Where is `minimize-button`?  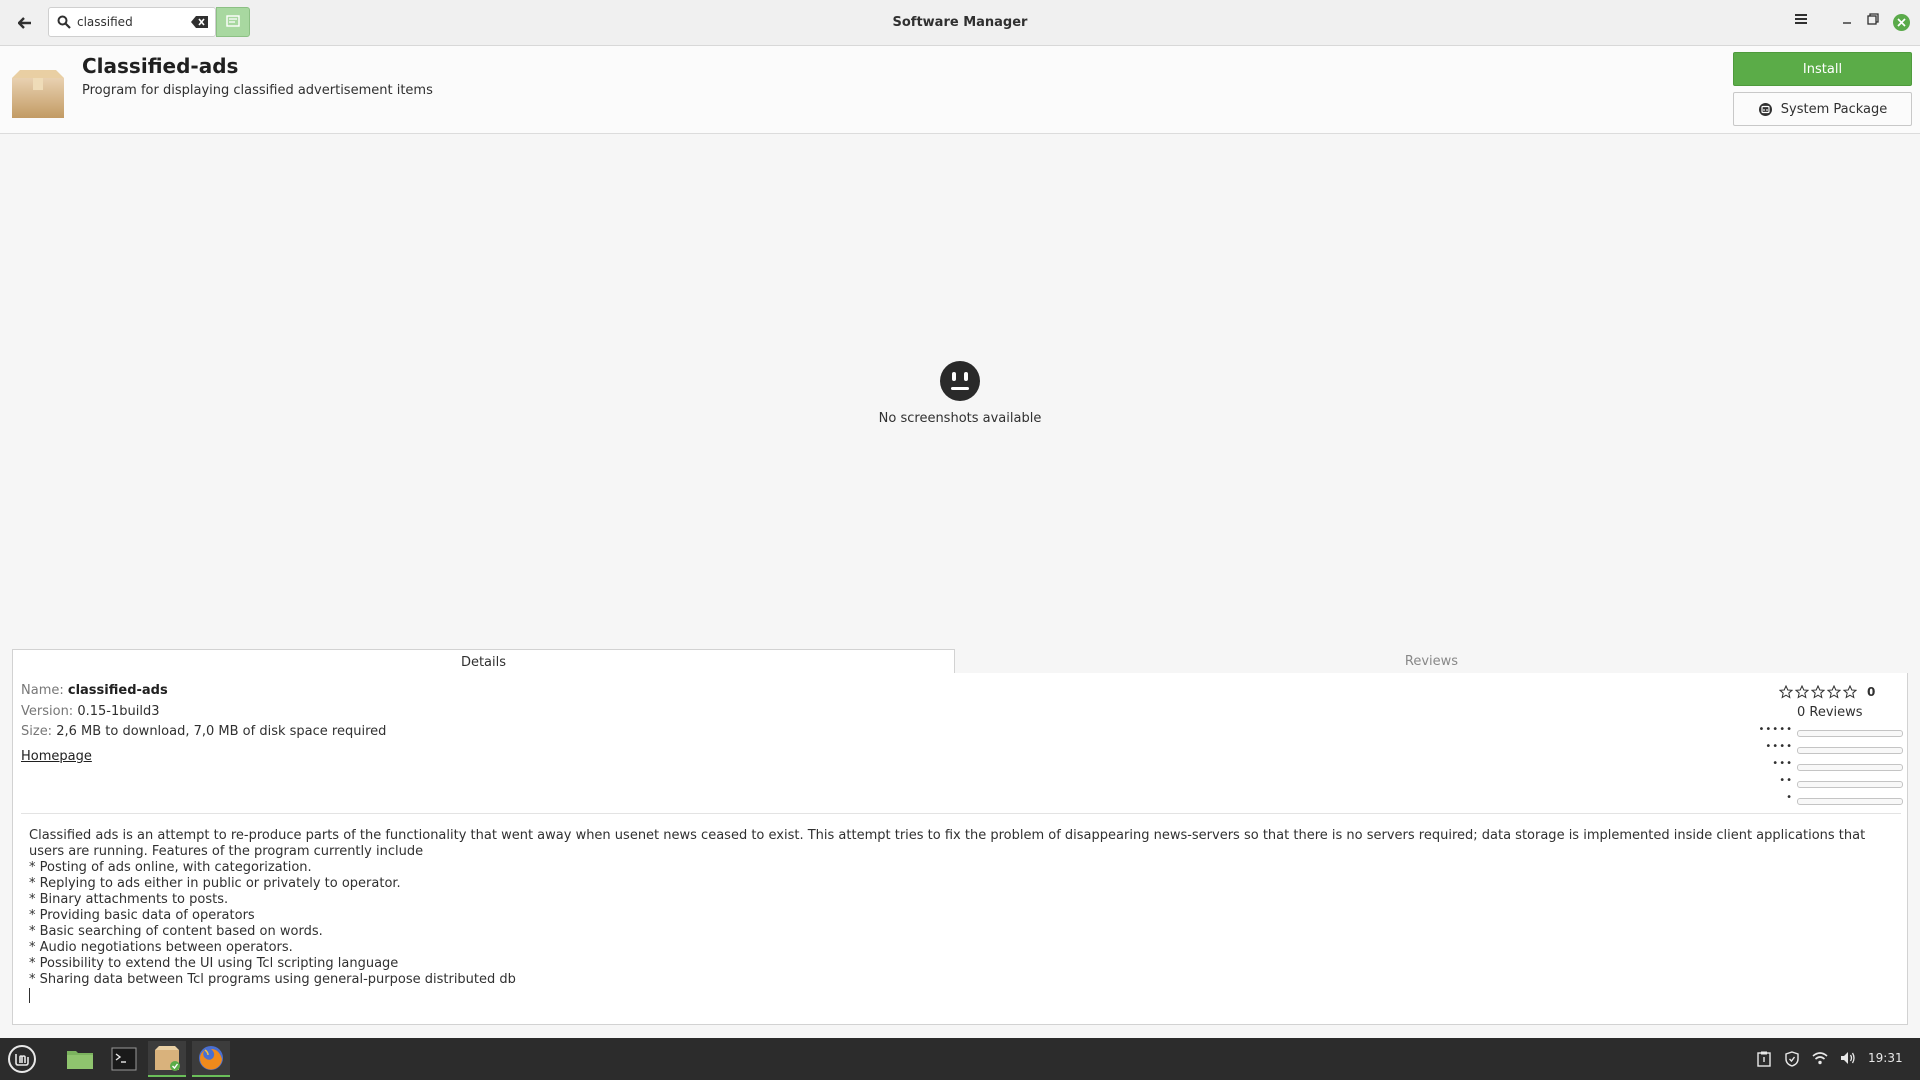 minimize-button is located at coordinates (1847, 20).